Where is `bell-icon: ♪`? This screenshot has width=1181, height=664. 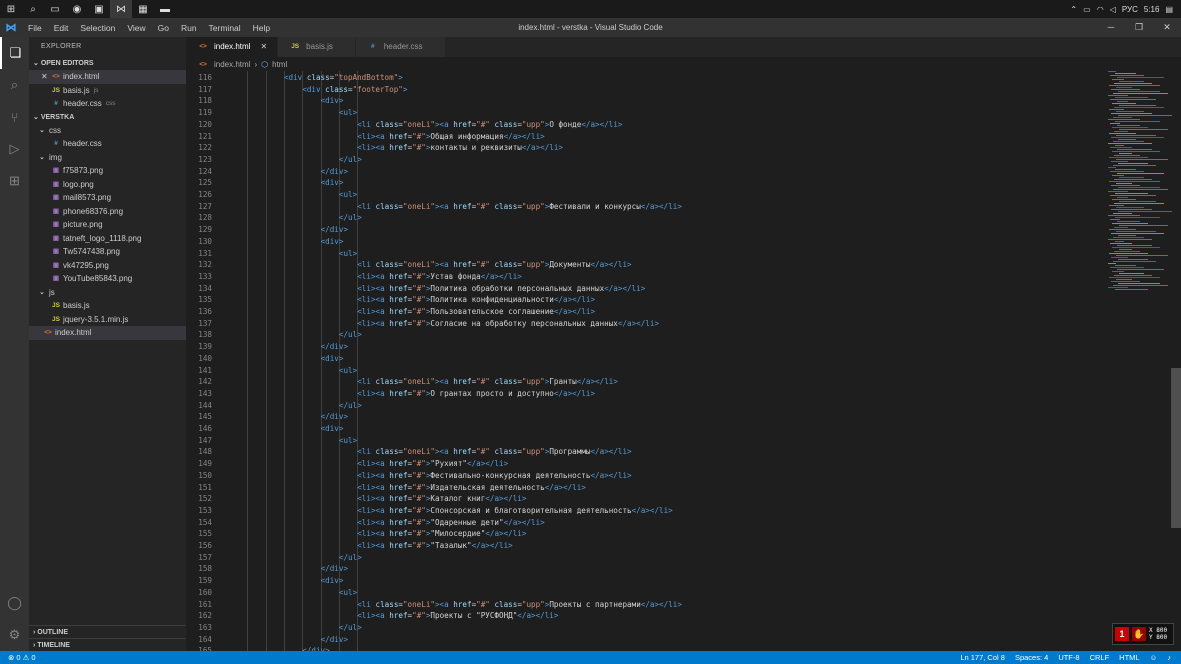 bell-icon: ♪ is located at coordinates (1169, 657).